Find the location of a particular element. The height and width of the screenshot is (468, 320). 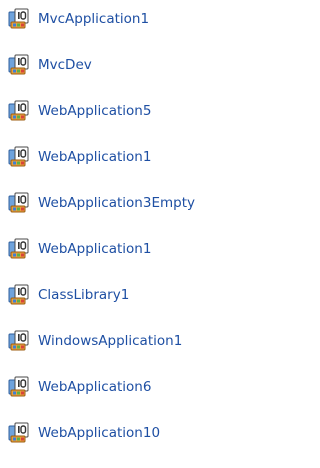

recent-project-link: WebApplication10 is located at coordinates (99, 433).